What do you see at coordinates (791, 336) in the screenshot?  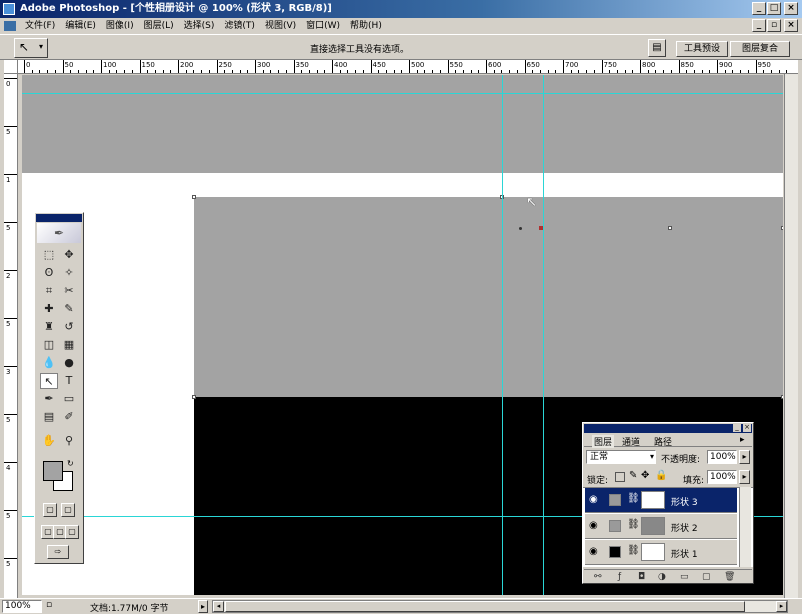 I see `vertical-scrollbar` at bounding box center [791, 336].